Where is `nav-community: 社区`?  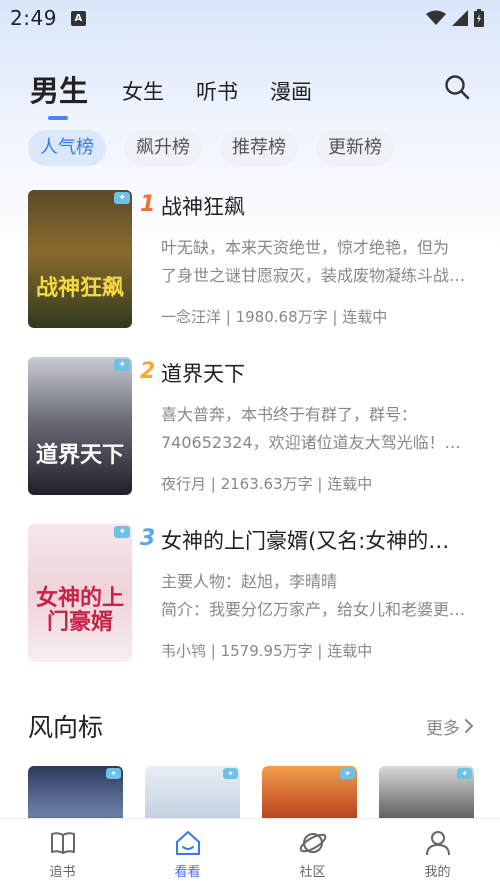
nav-community: 社区 is located at coordinates (312, 853).